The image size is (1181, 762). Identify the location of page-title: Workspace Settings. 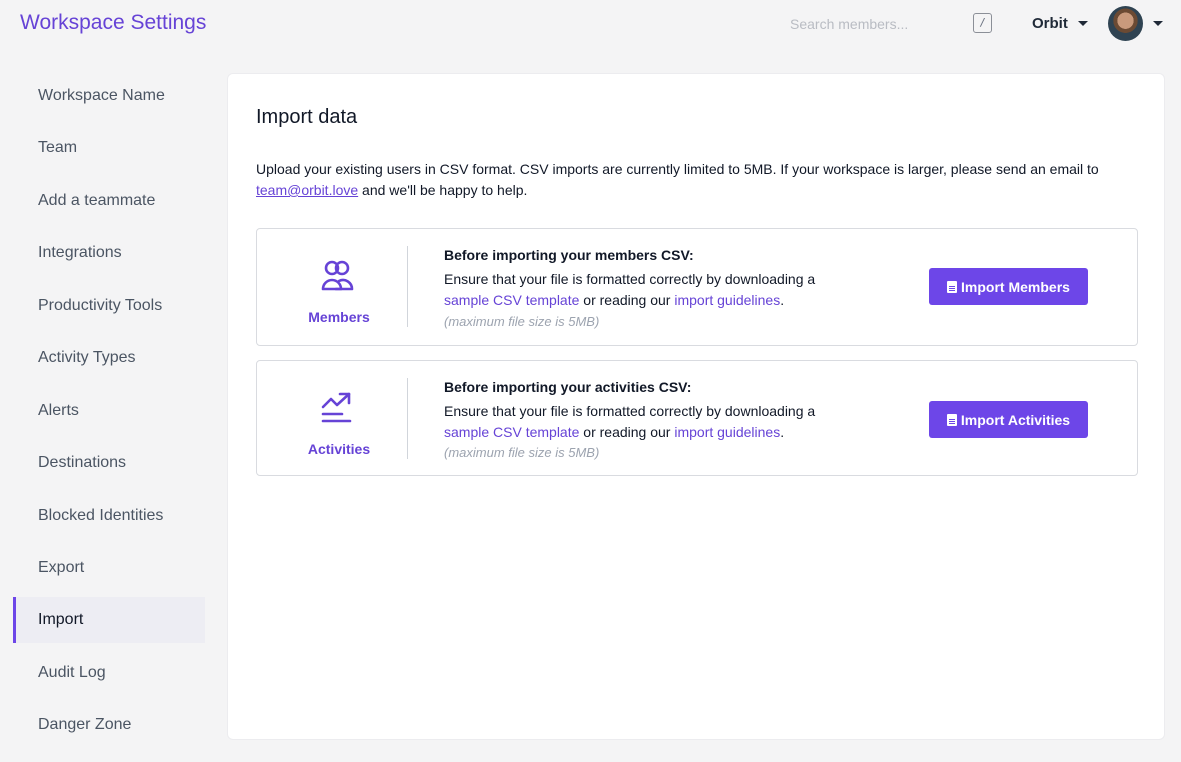
(113, 22).